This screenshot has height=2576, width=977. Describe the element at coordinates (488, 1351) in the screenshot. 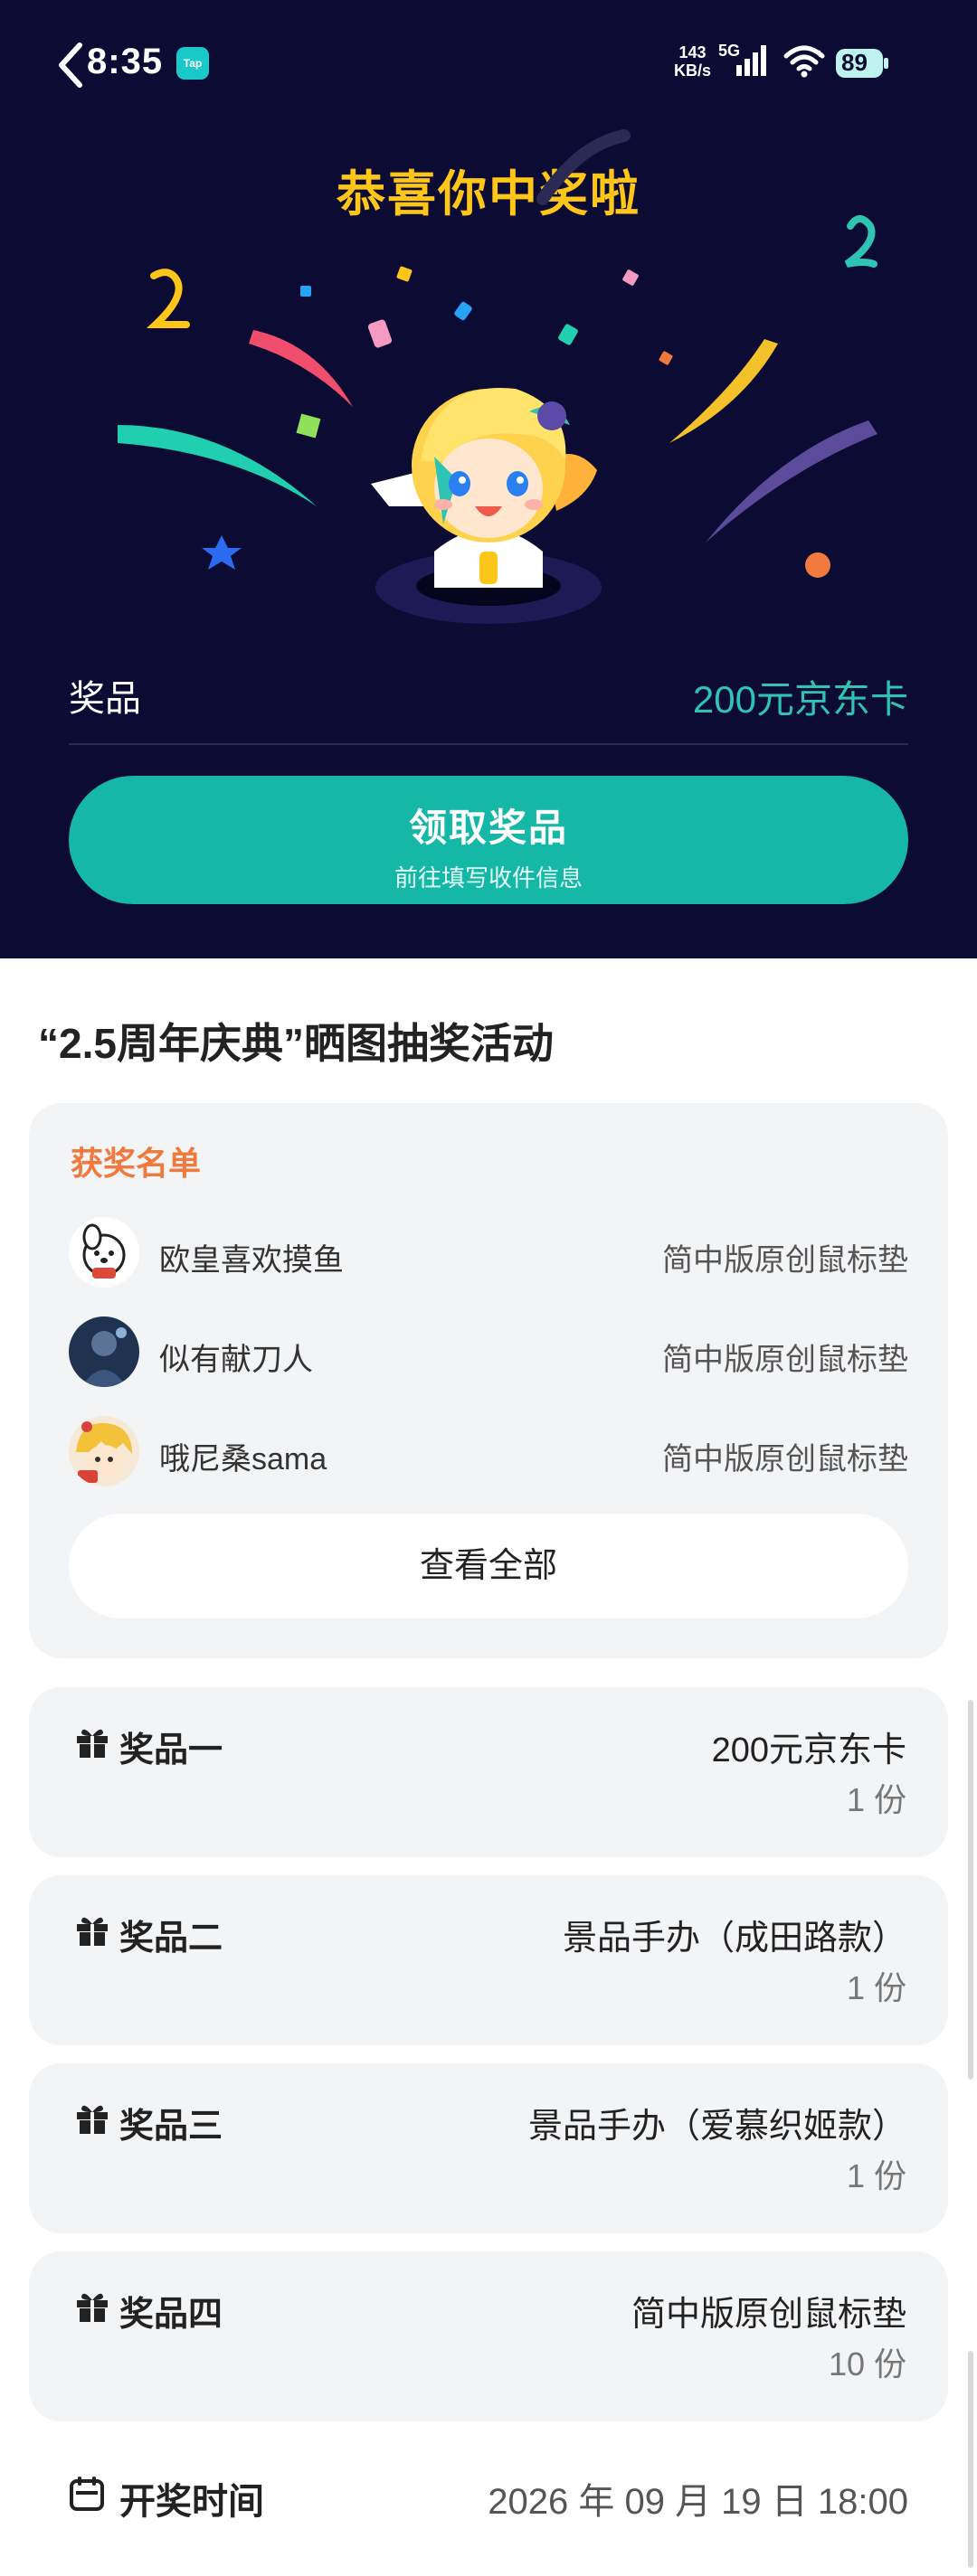

I see `winner-row: 似有献刀人 简中版原创鼠标垫` at that location.